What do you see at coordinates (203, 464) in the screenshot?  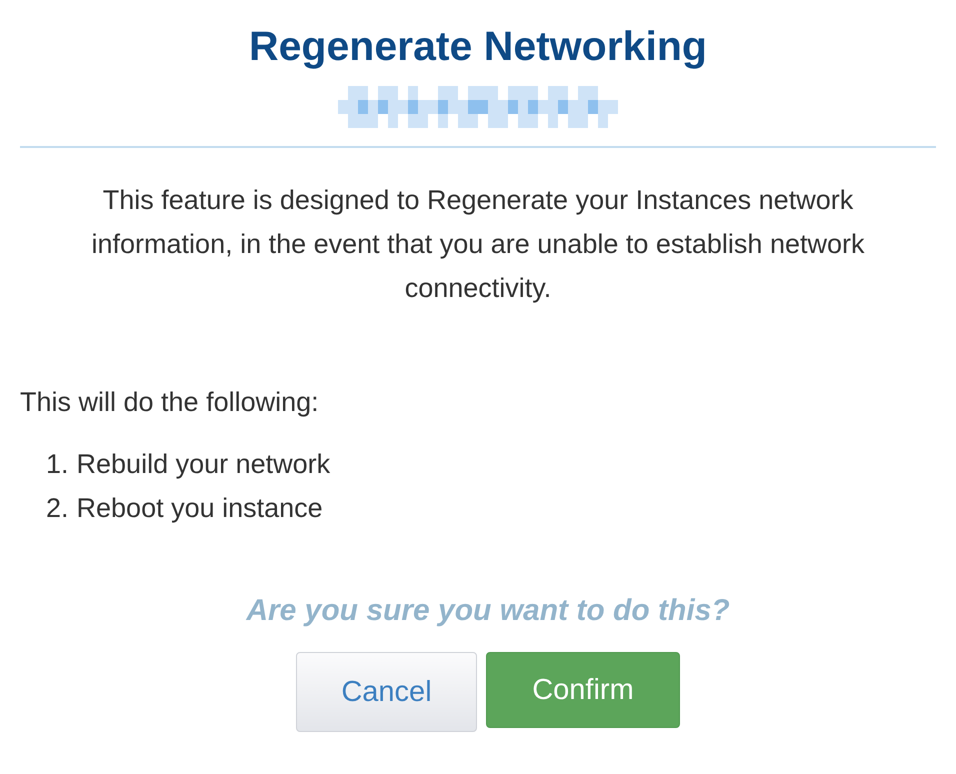 I see `step-text: Rebuild your network` at bounding box center [203, 464].